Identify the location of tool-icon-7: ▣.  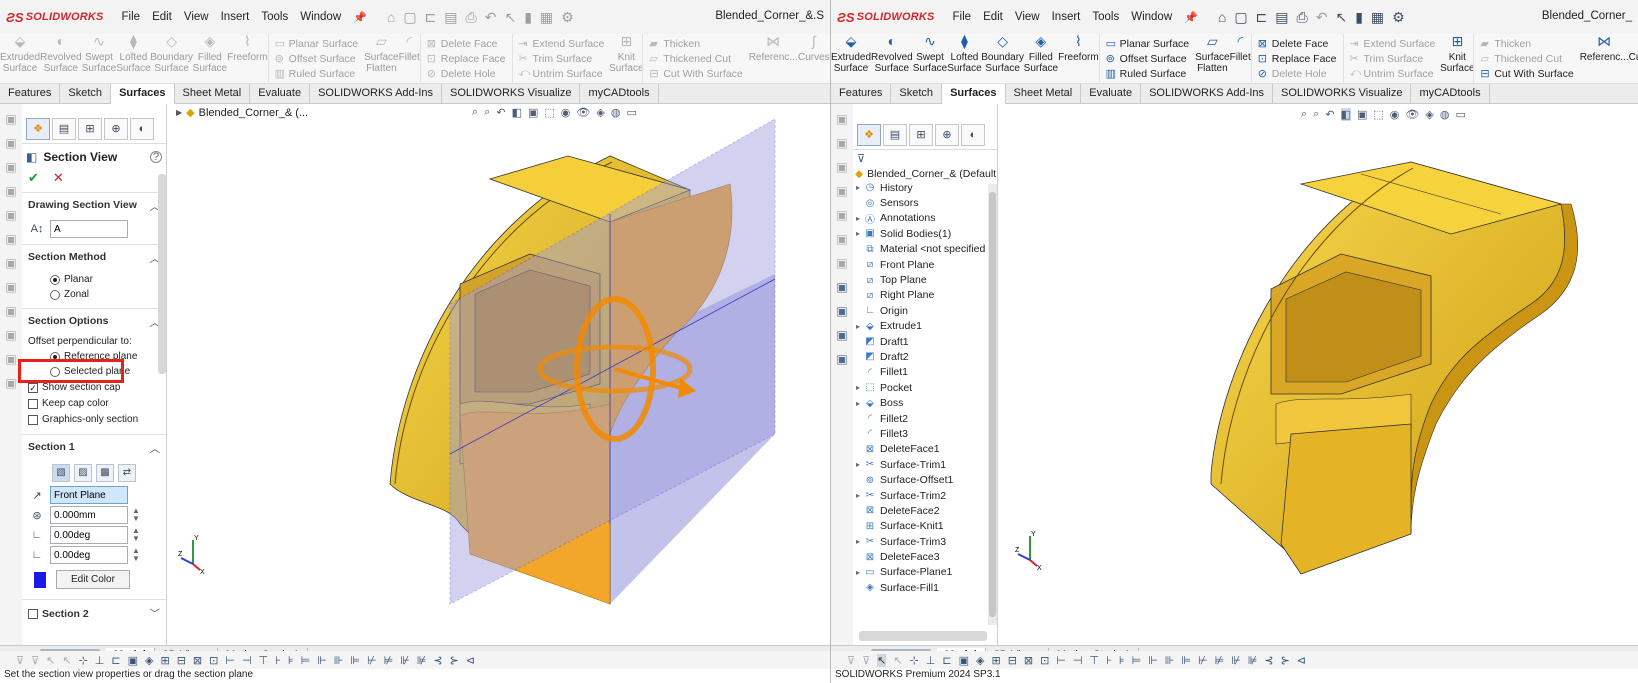
(841, 263).